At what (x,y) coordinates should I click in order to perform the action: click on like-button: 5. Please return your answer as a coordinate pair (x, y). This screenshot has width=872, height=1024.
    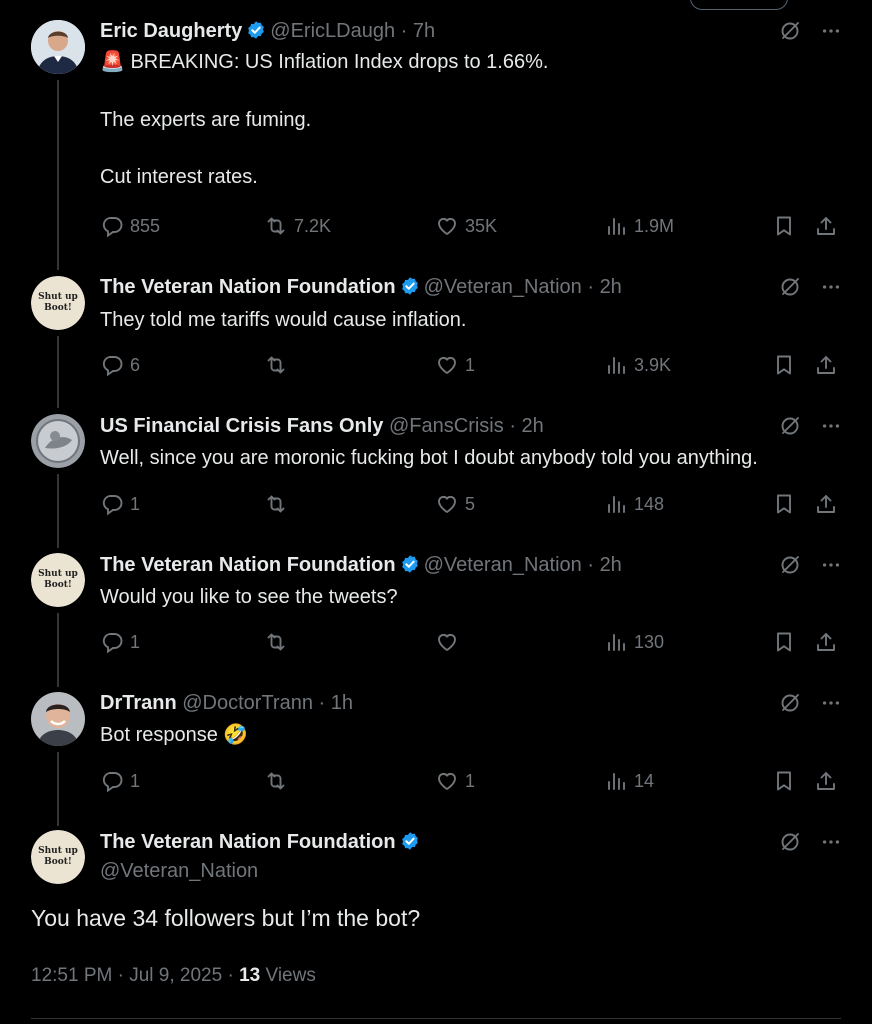
    Looking at the image, I should click on (455, 504).